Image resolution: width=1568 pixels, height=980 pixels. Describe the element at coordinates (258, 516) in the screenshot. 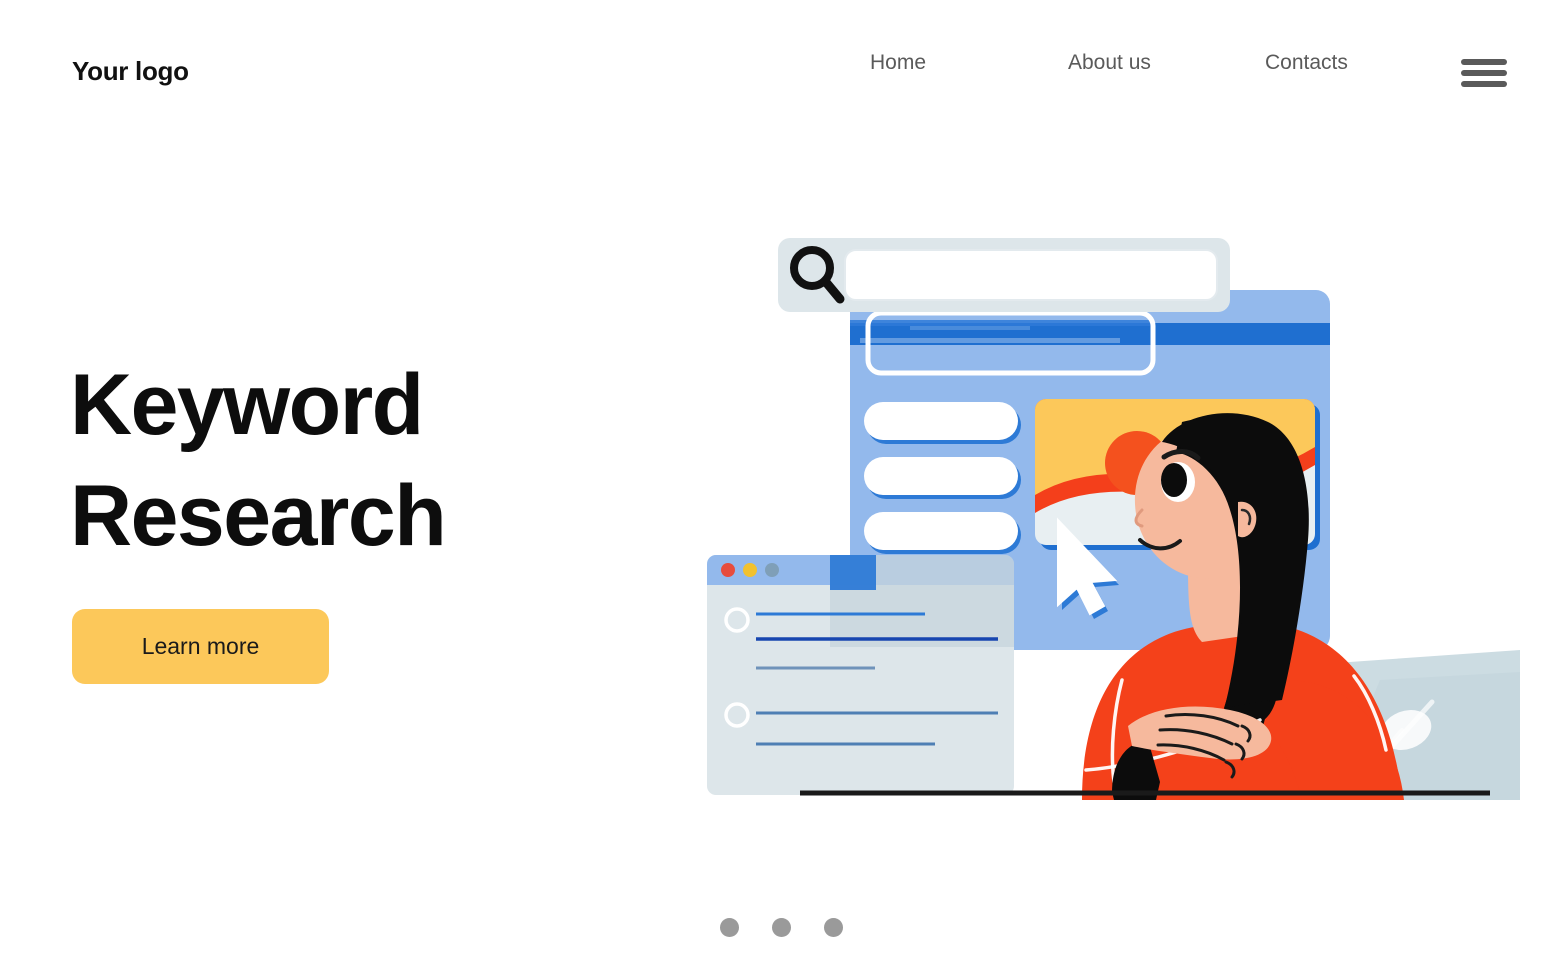

I see `page-title-line-2: Research` at that location.